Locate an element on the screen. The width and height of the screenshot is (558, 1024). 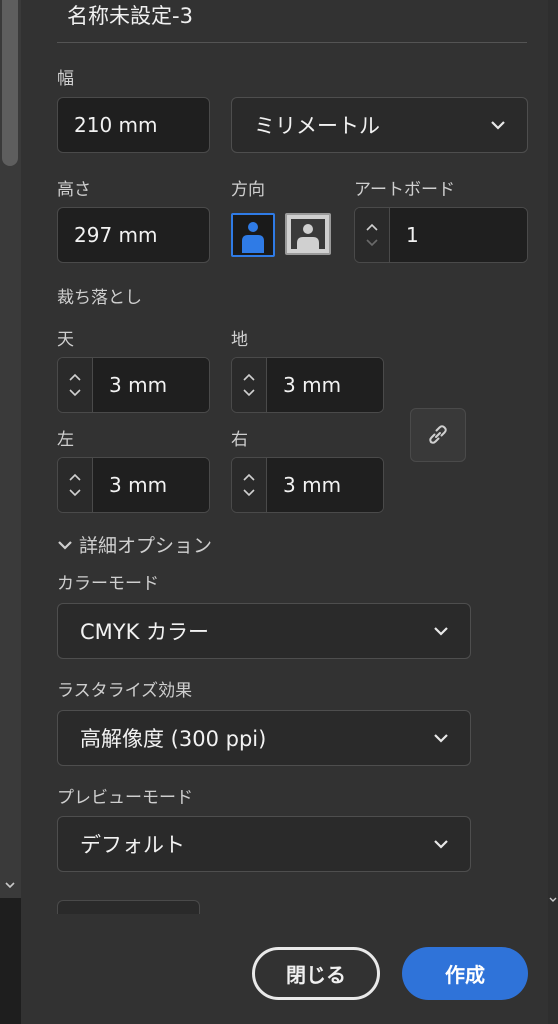
bleed-bottom-stepper: 3 mm is located at coordinates (307, 385).